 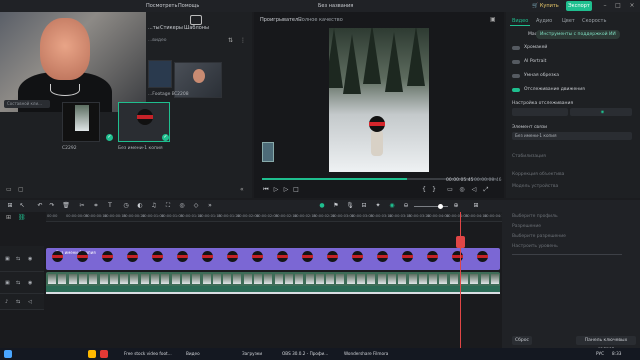 What do you see at coordinates (8, 354) in the screenshot?
I see `start-icon` at bounding box center [8, 354].